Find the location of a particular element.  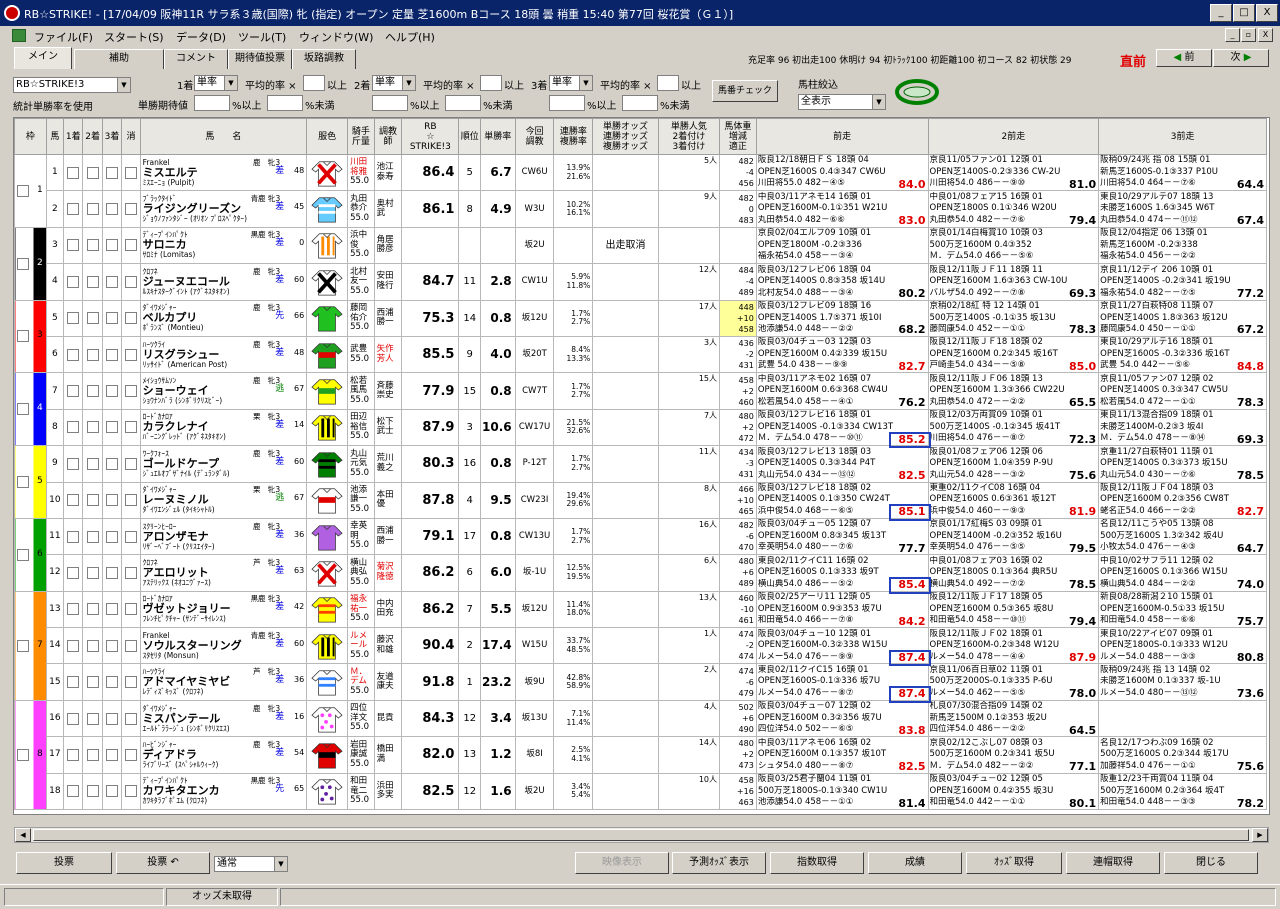

header-8: 騎手 斤量 is located at coordinates (361, 136).